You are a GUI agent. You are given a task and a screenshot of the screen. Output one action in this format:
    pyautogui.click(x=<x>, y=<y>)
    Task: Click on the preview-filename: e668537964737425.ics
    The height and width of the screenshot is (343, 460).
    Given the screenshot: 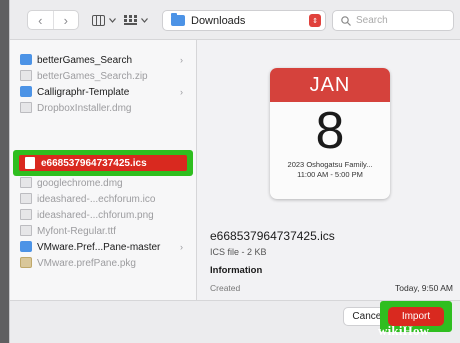 What is the action you would take?
    pyautogui.click(x=272, y=236)
    